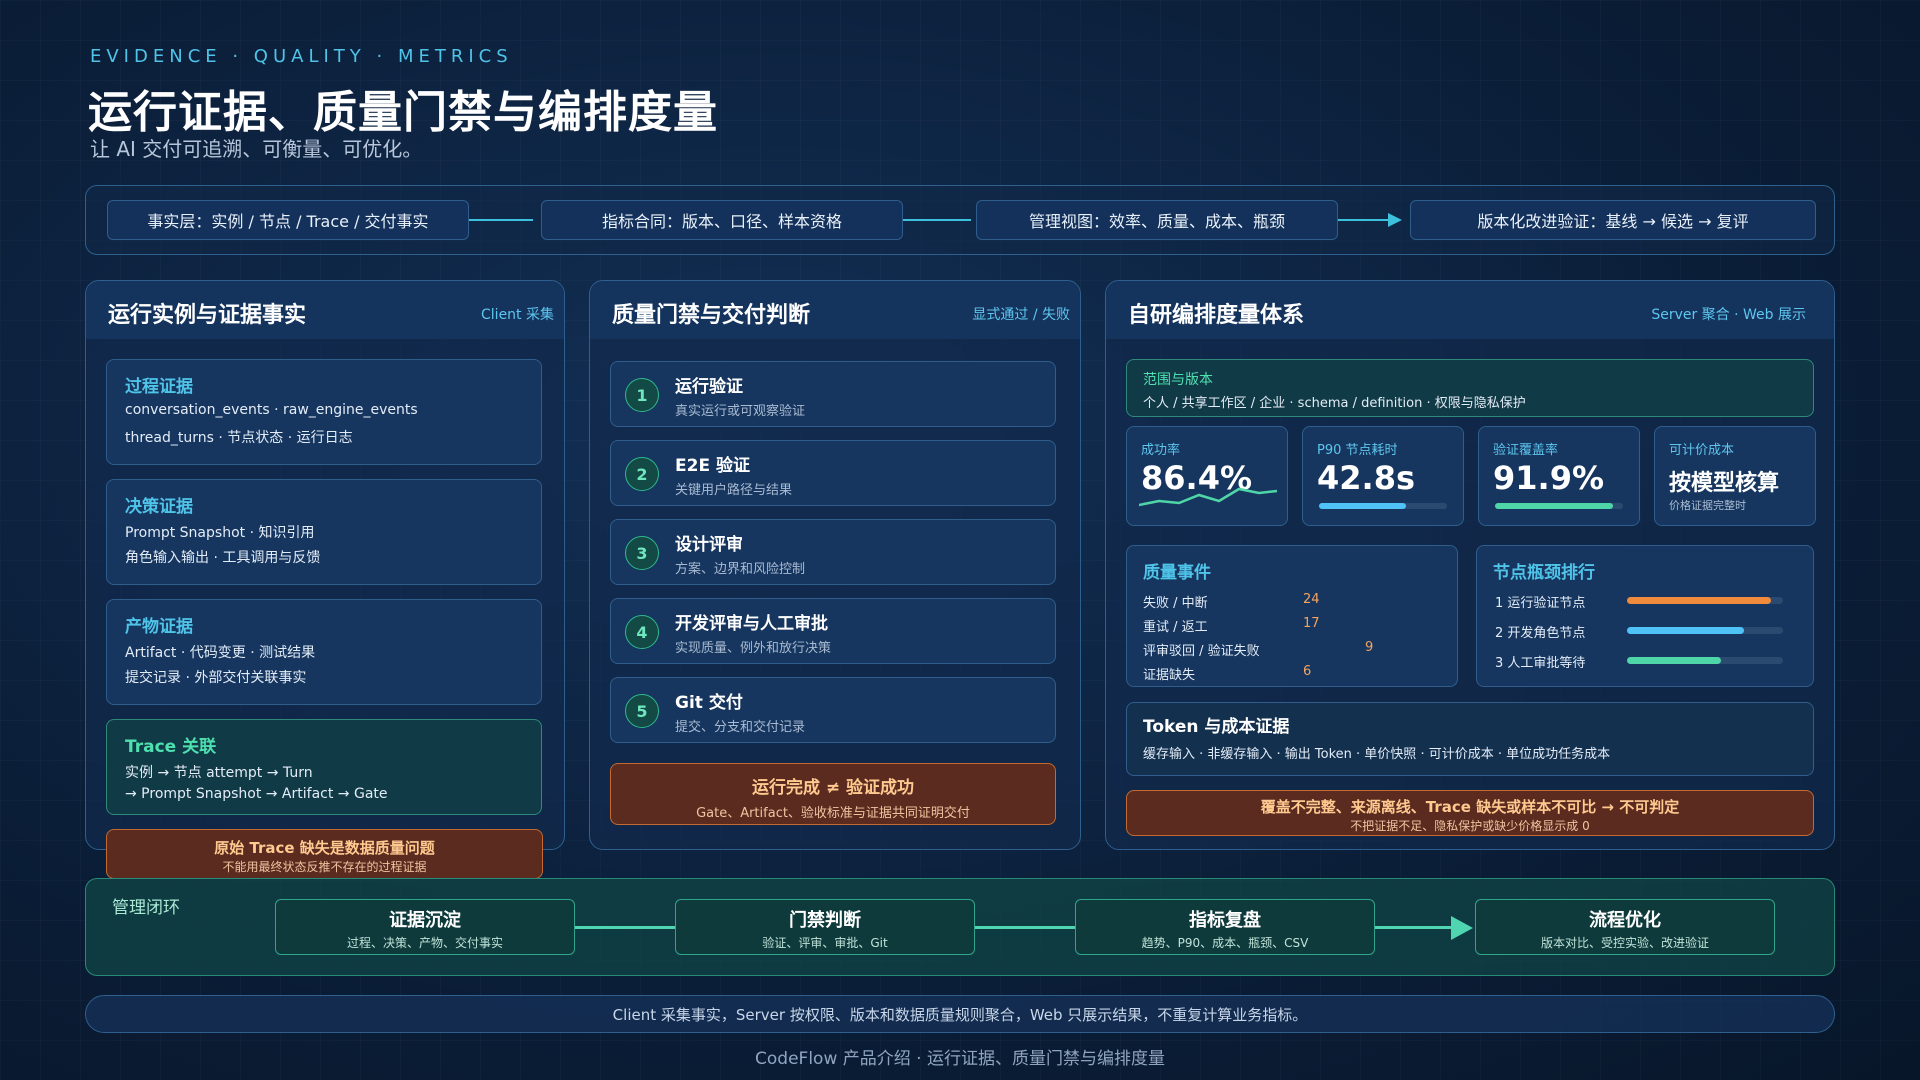  I want to click on loop-step-sub: 验证、评审、审批、Git, so click(825, 943).